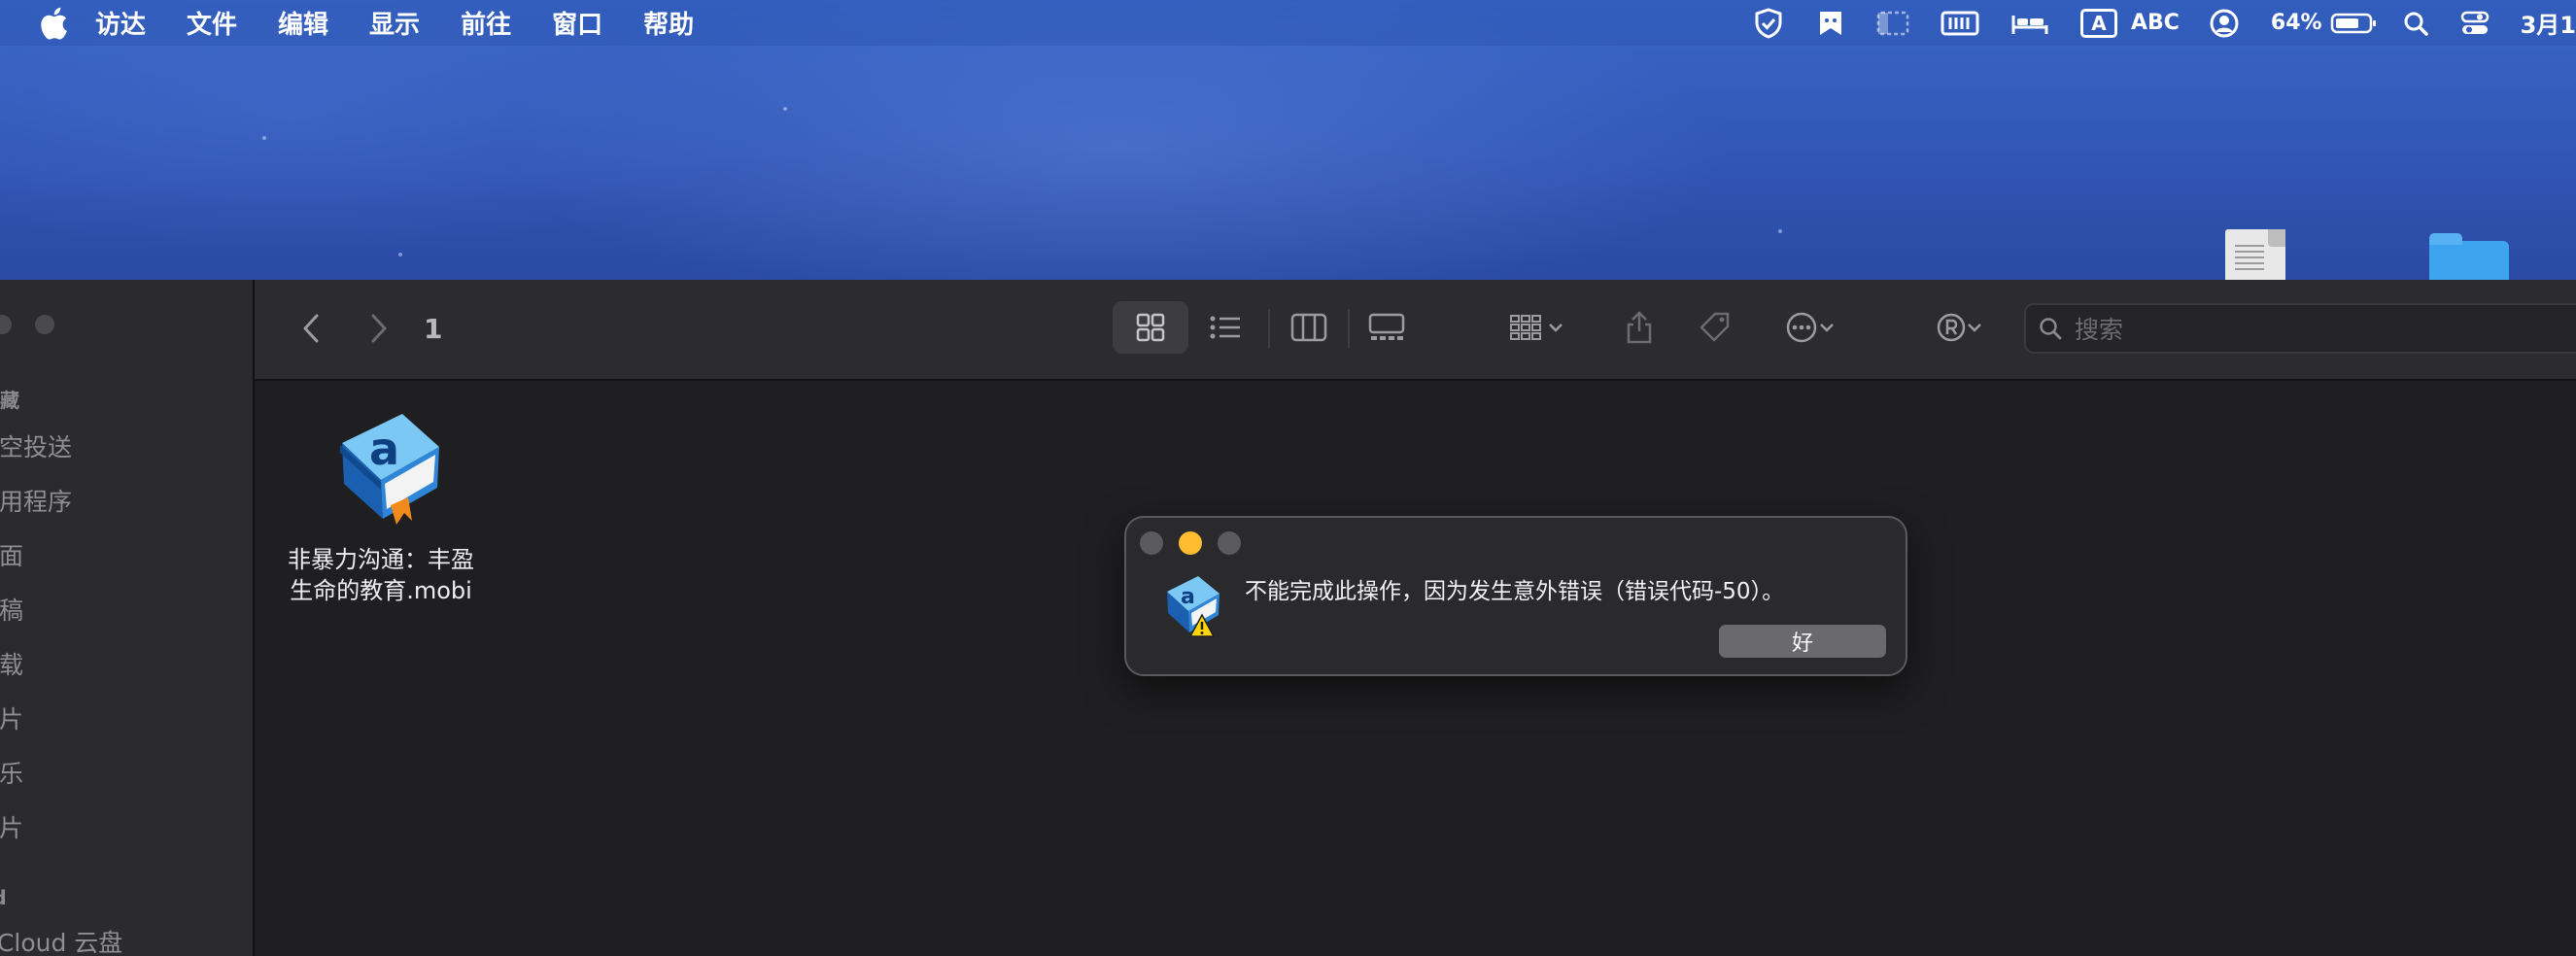 This screenshot has width=2576, height=956. I want to click on sidebar-item-music: 音乐, so click(11, 772).